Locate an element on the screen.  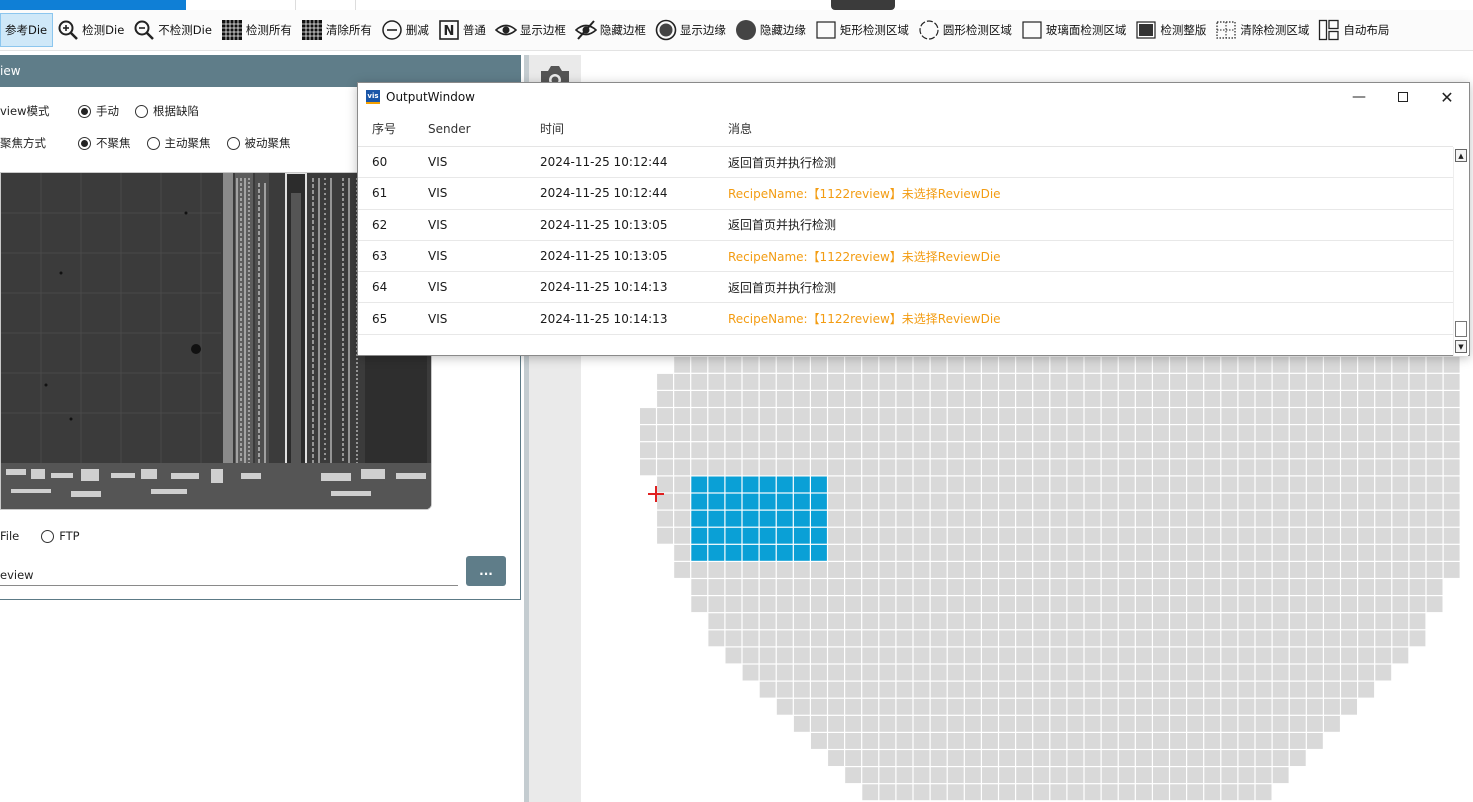
window-handle is located at coordinates (863, 5).